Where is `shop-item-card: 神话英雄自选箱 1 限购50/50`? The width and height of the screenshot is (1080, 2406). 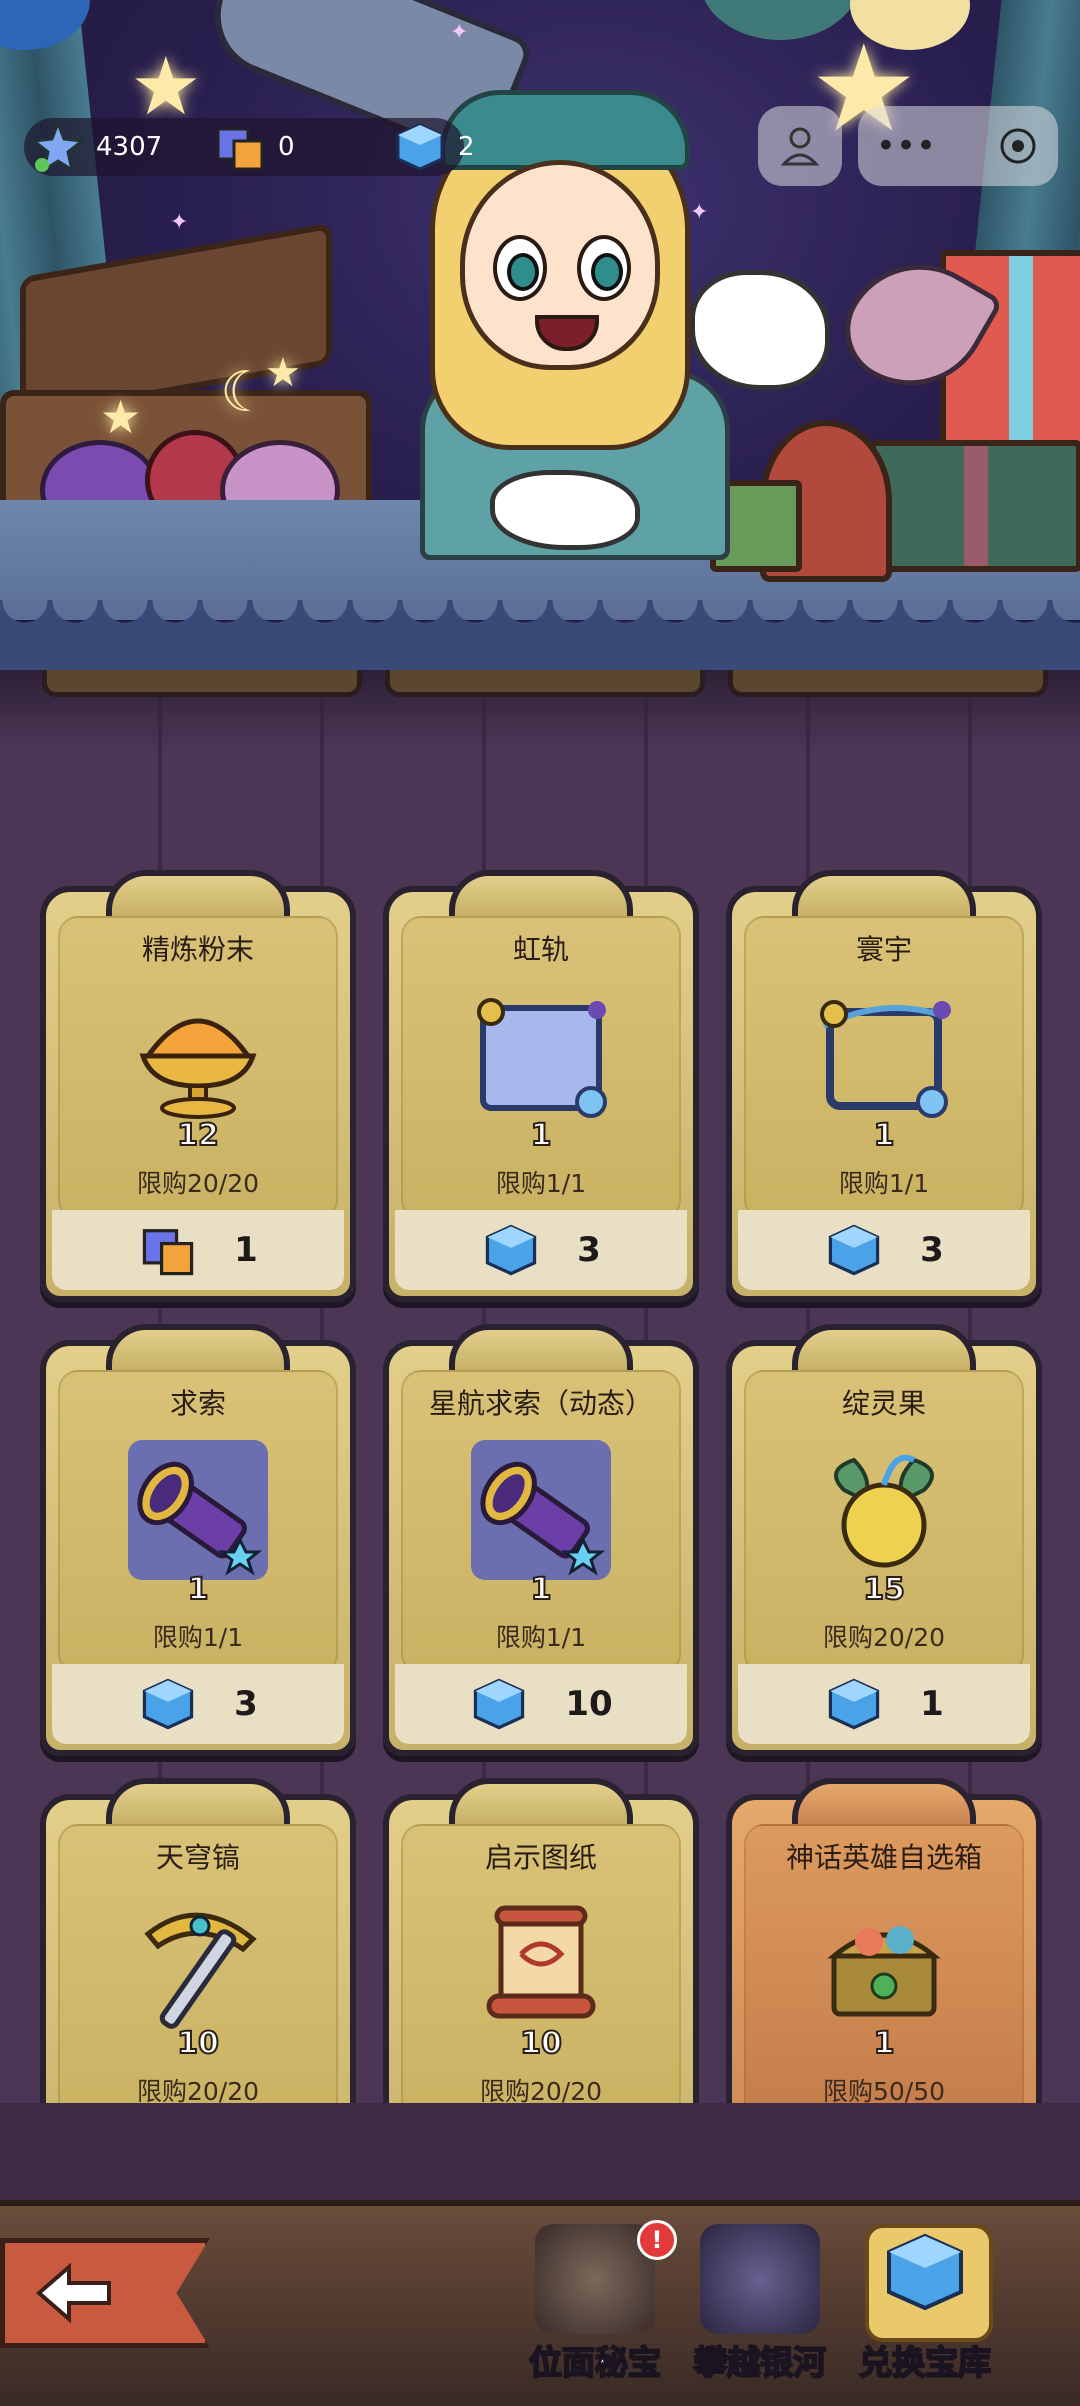
shop-item-card: 神话英雄自选箱 1 限购50/50 is located at coordinates (884, 1940).